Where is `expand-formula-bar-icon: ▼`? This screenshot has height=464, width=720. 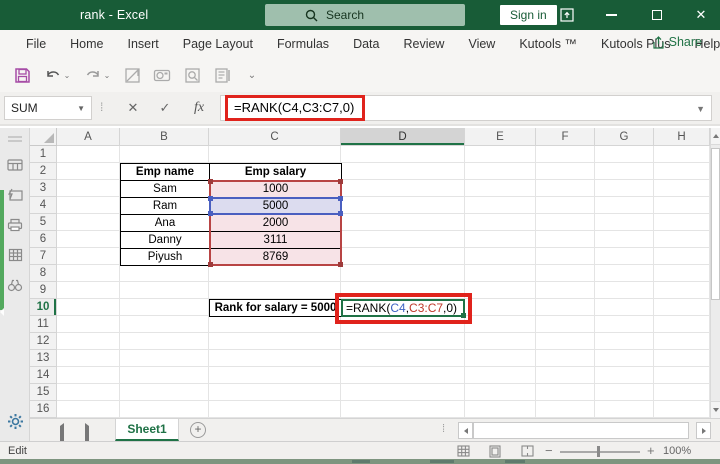
expand-formula-bar-icon: ▼ is located at coordinates (700, 109).